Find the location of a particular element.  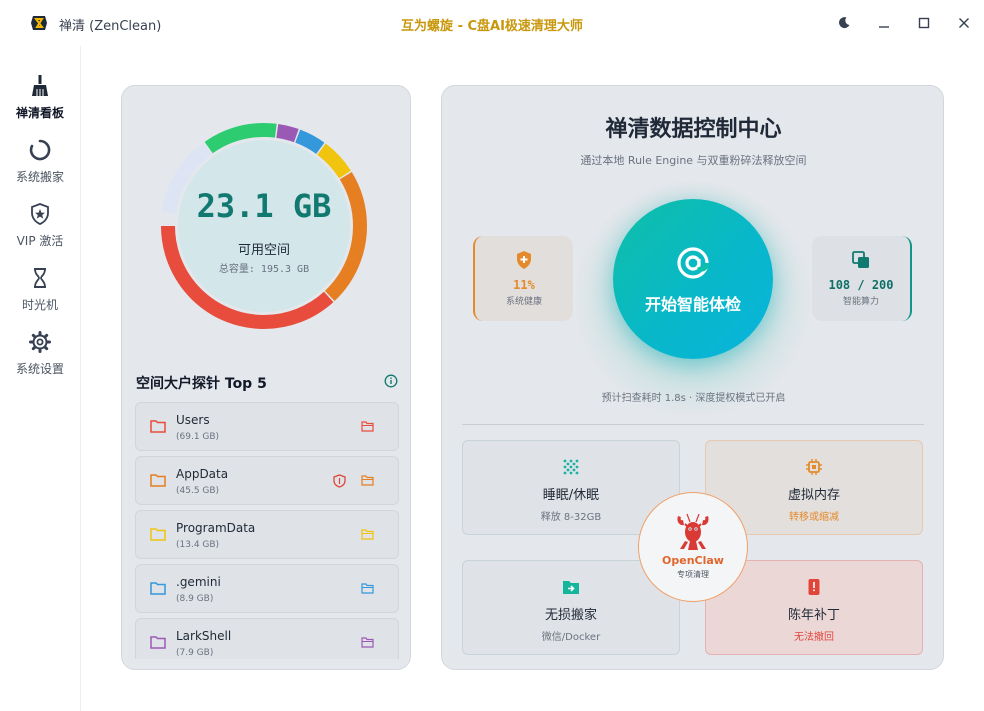

maximize-icon is located at coordinates (924, 23).